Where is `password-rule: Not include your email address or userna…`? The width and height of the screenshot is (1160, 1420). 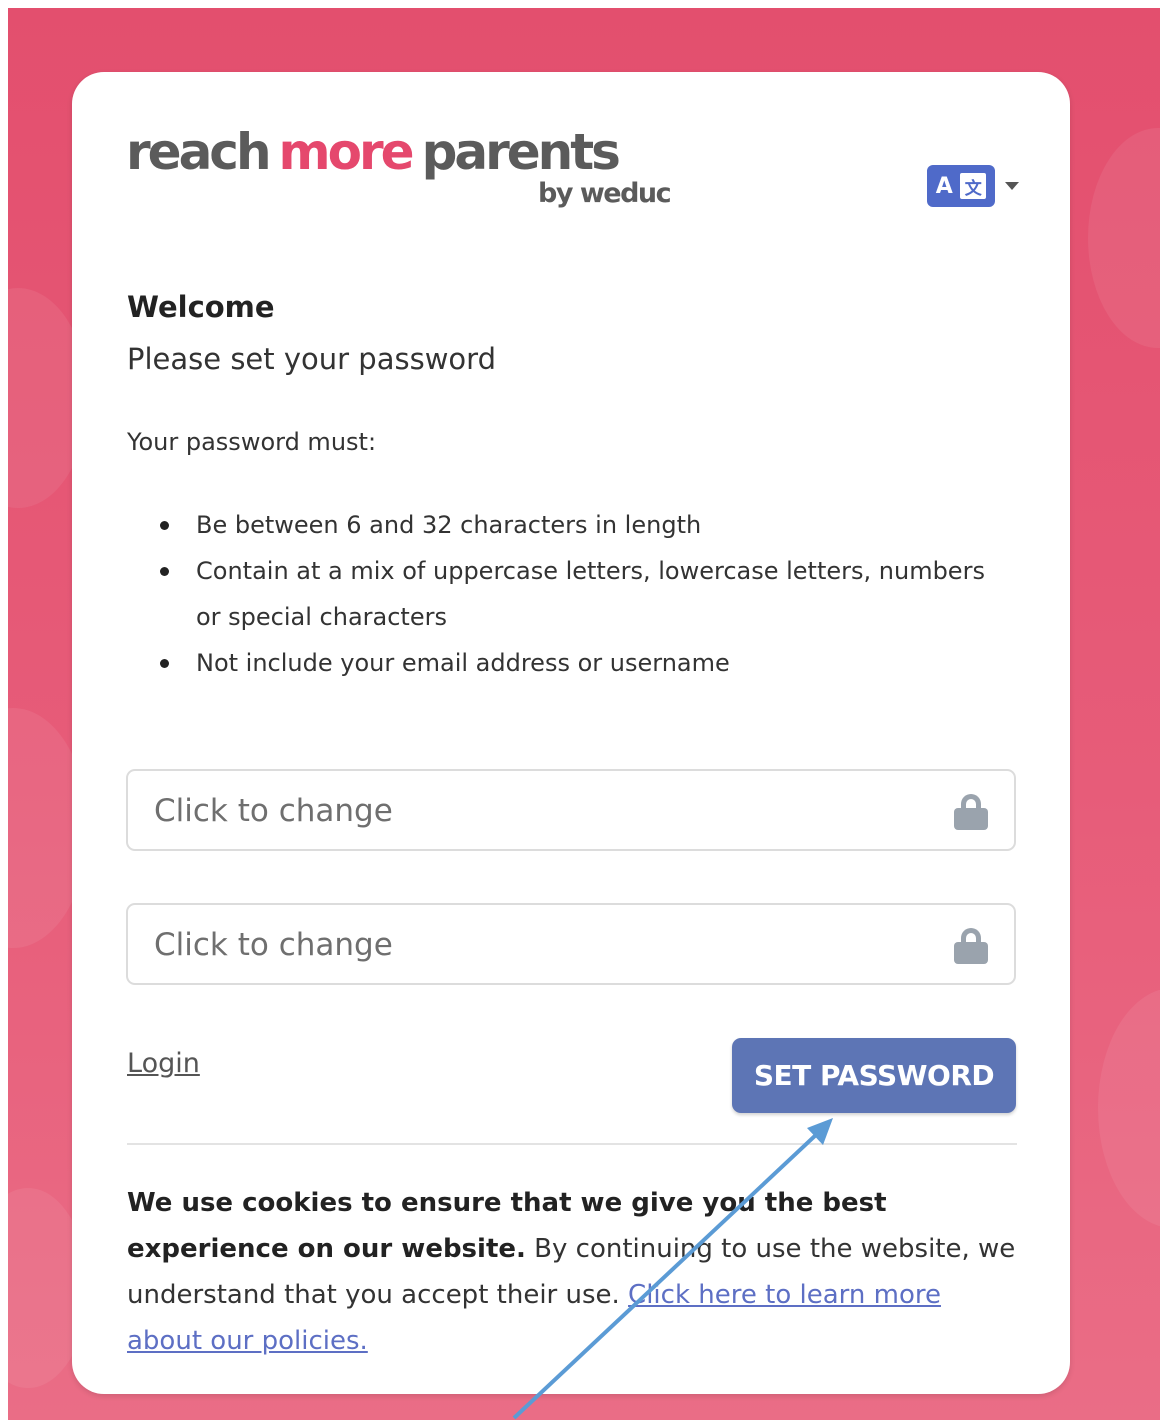
password-rule: Not include your email address or userna… is located at coordinates (557, 663).